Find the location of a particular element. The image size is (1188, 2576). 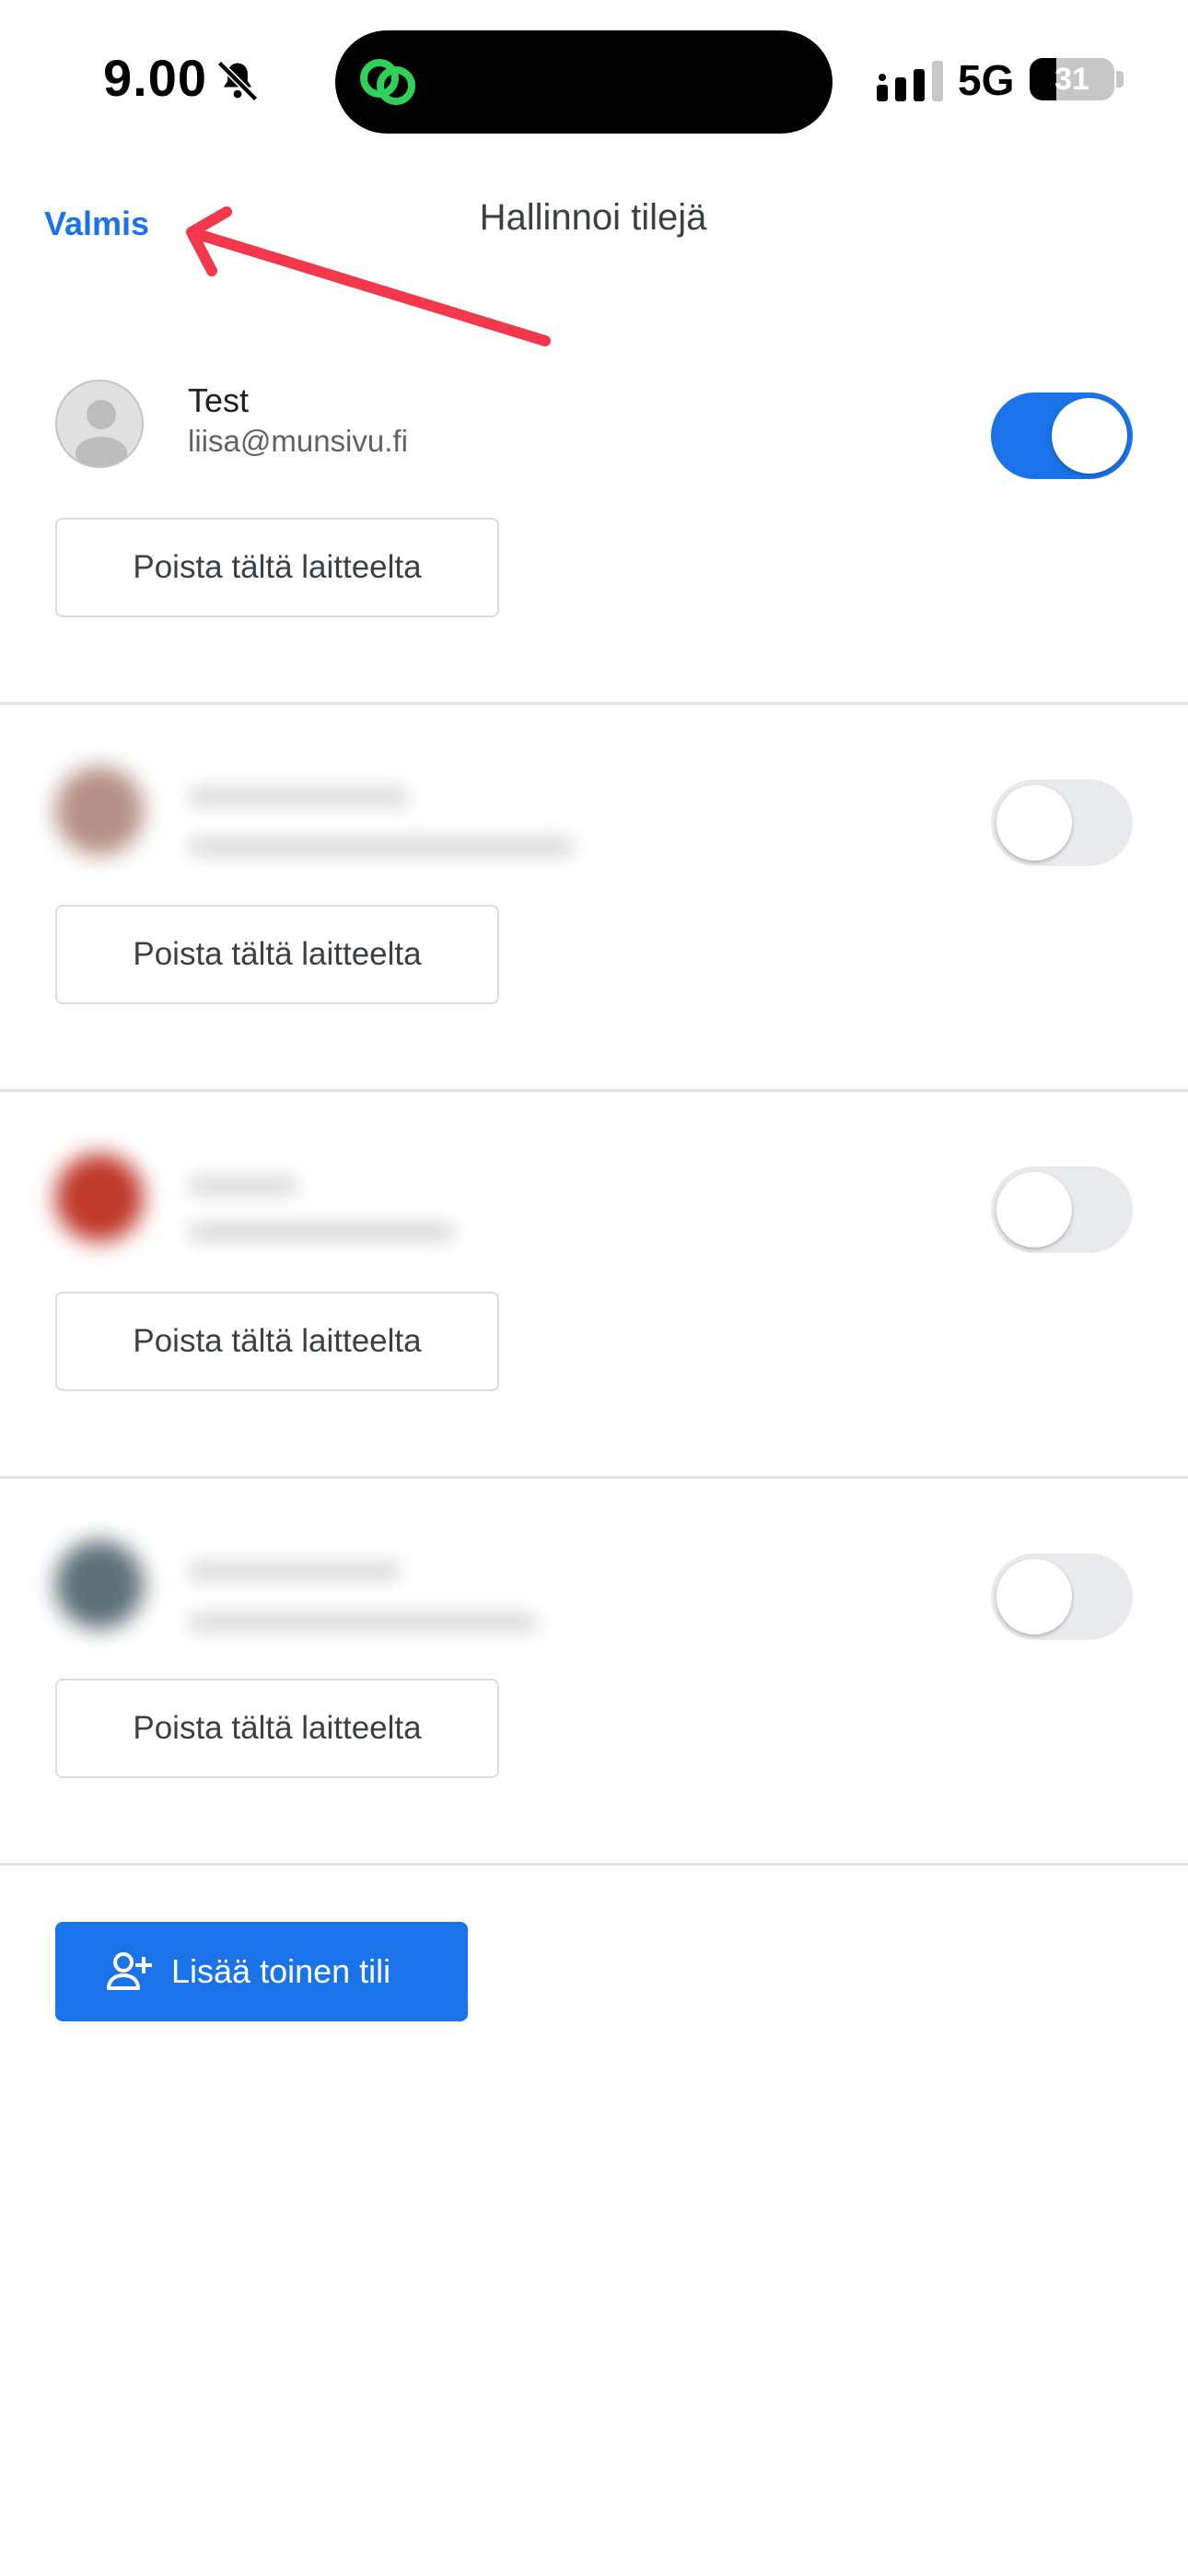

battery-cap is located at coordinates (1120, 79).